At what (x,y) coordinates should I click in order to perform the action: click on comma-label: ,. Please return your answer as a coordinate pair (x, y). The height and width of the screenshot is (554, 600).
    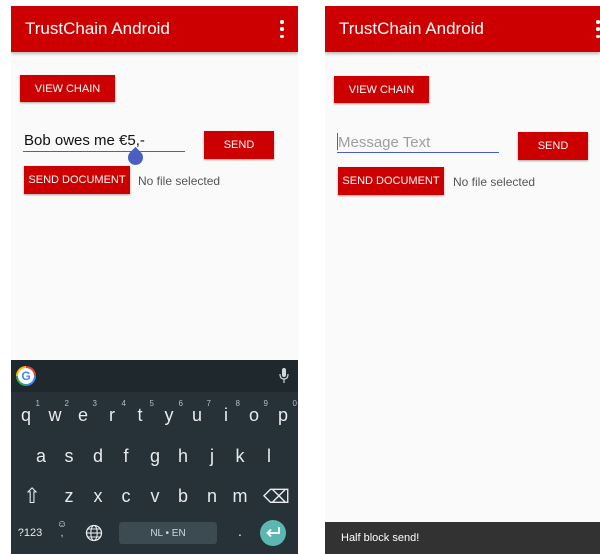
    Looking at the image, I should click on (62, 533).